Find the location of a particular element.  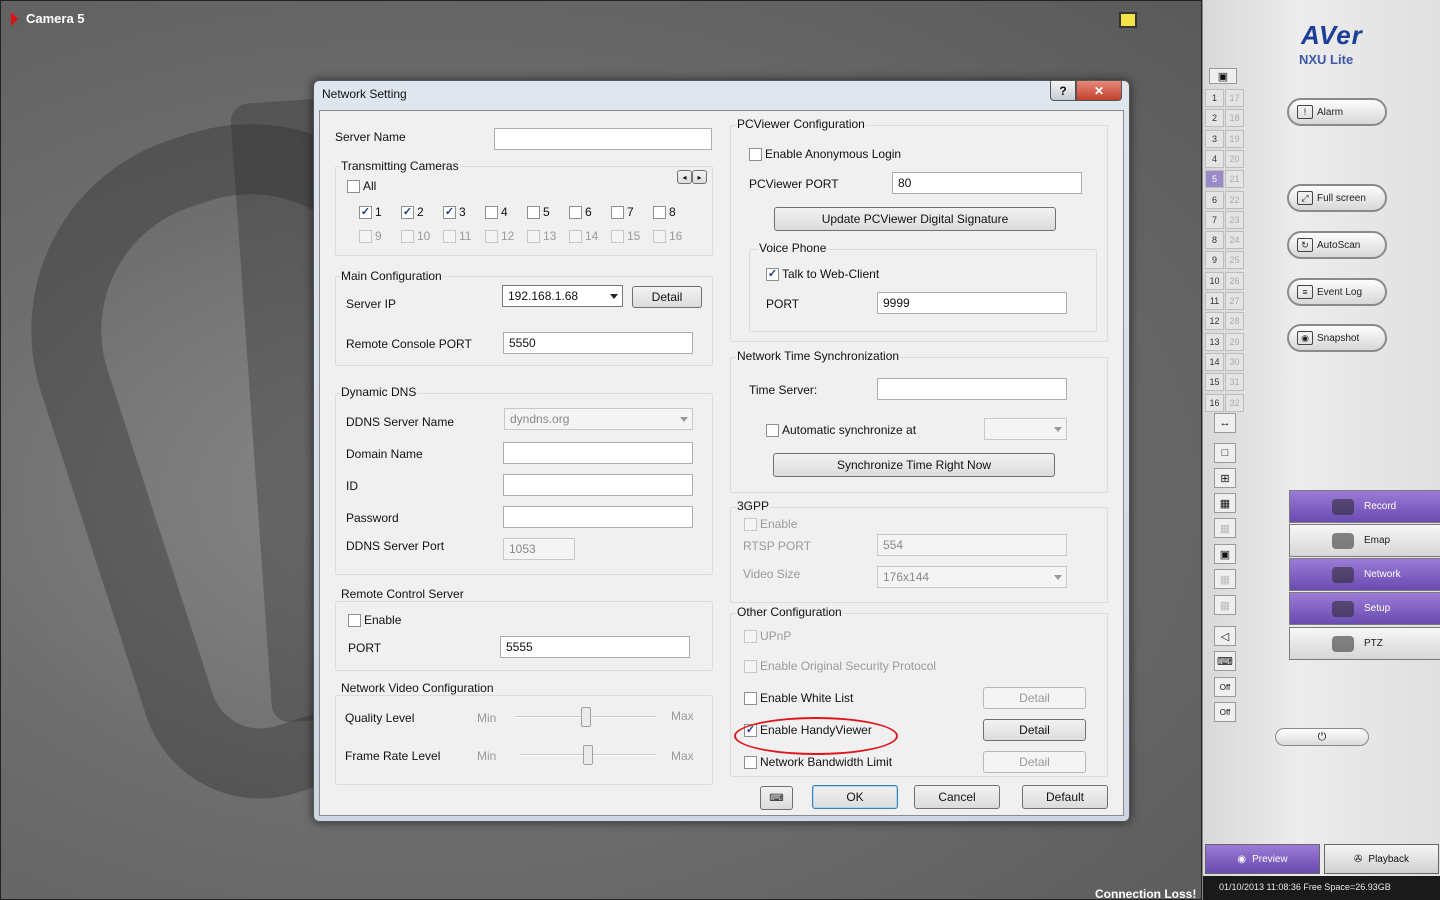

camera-checkbox-11: 11 is located at coordinates (457, 236).